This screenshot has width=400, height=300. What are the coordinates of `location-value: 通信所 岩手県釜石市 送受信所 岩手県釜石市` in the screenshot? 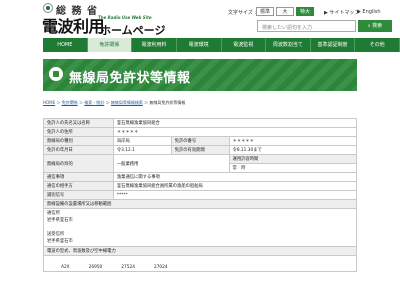 It's located at (200, 227).